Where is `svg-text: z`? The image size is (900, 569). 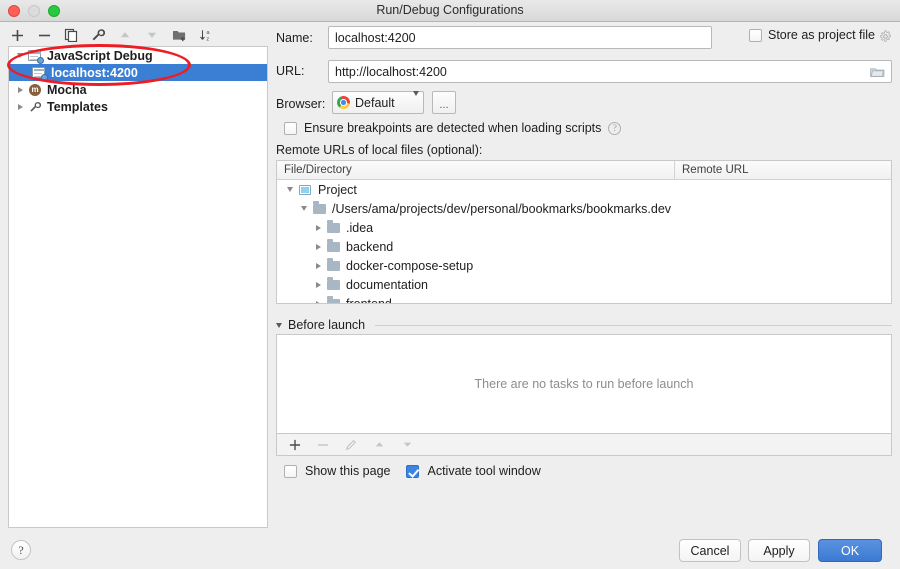
svg-text: z is located at coordinates (207, 39).